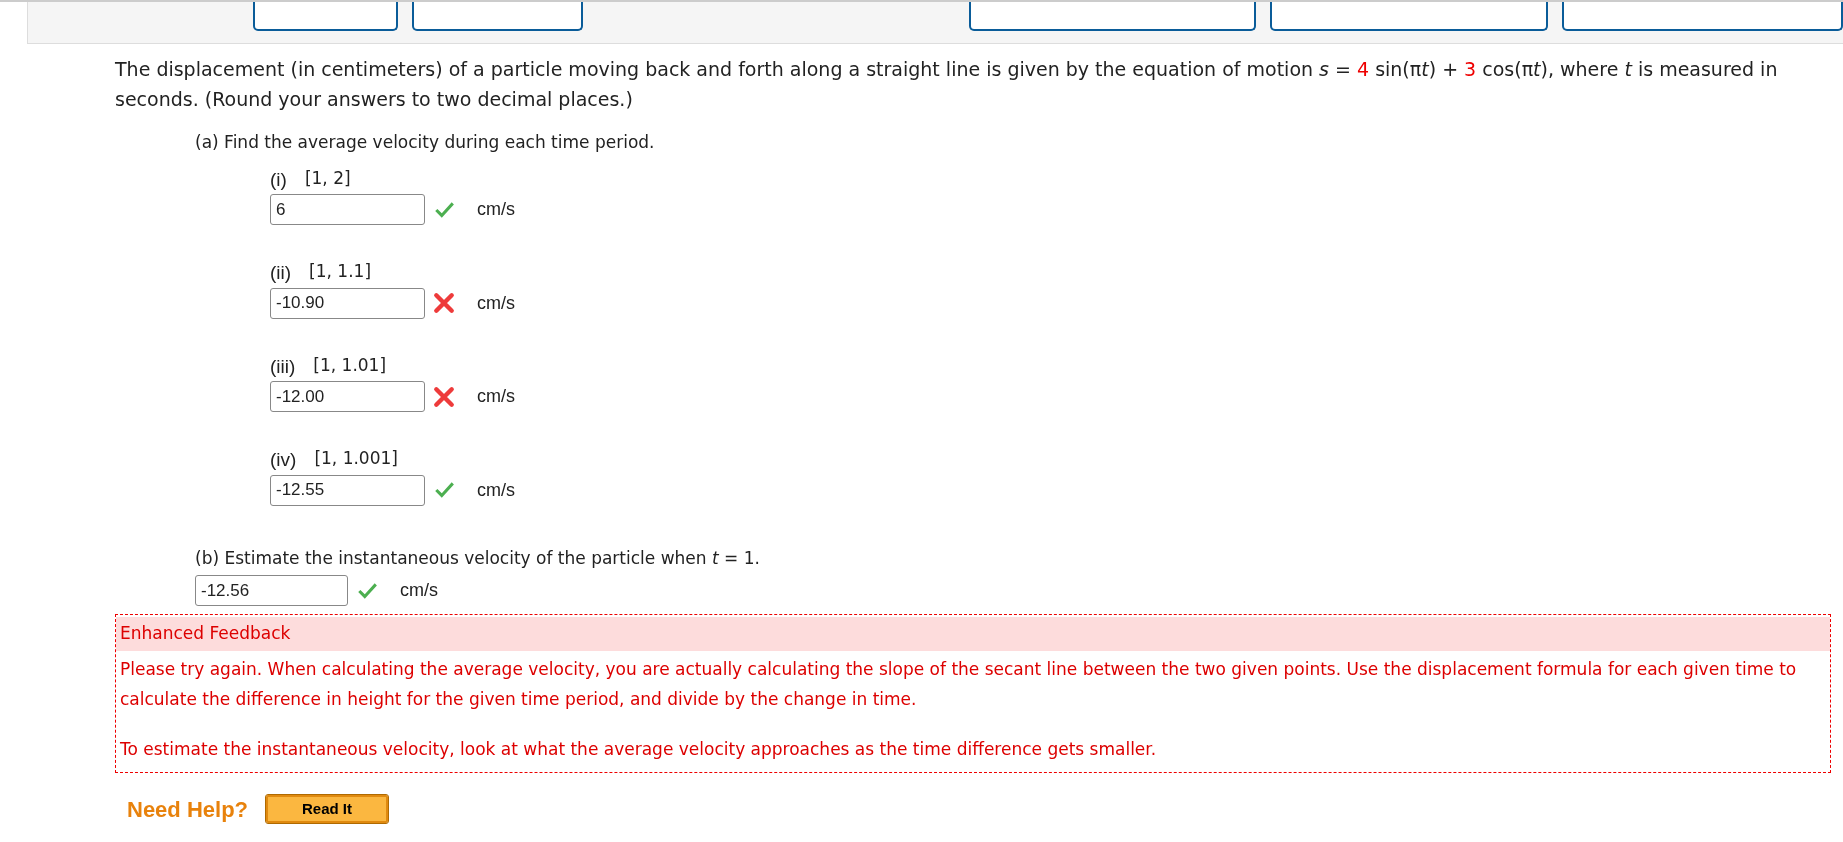 This screenshot has height=842, width=1843. Describe the element at coordinates (958, 684) in the screenshot. I see `feedback-text: Please try again. When calculating the average velocity, you are actually calculating the slope of the secant line between the two given points. Use the displacement formula for each given time to calculate the difference in height for the given time period, and divide by the change in time.` at that location.